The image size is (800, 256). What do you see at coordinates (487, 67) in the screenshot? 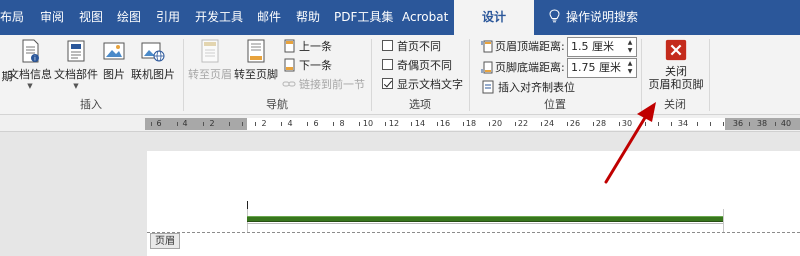
I see `footer-position-icon` at bounding box center [487, 67].